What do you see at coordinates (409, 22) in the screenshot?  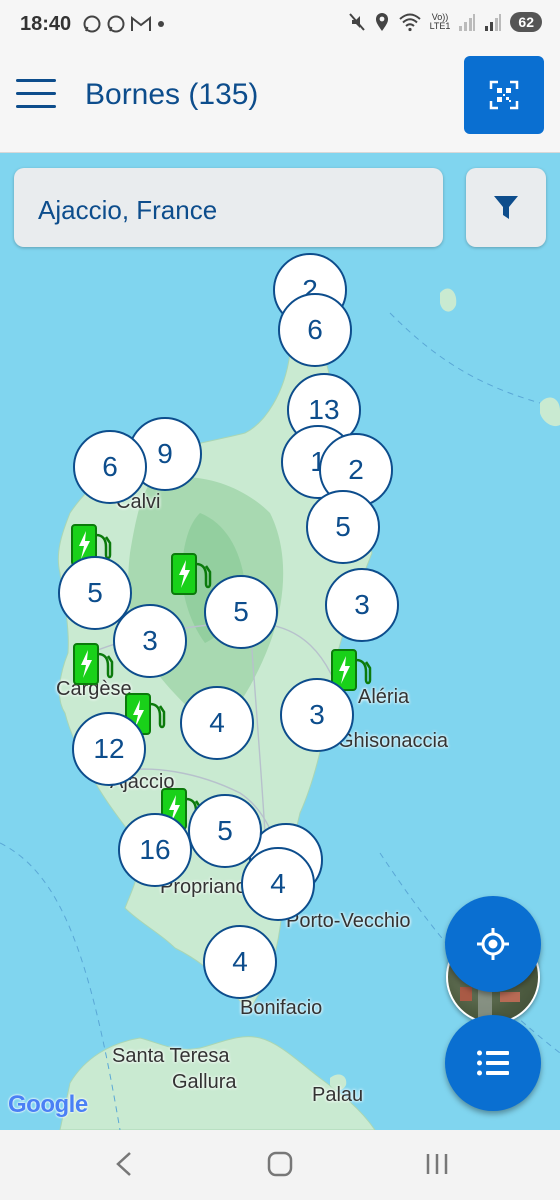 I see `wifi-icon` at bounding box center [409, 22].